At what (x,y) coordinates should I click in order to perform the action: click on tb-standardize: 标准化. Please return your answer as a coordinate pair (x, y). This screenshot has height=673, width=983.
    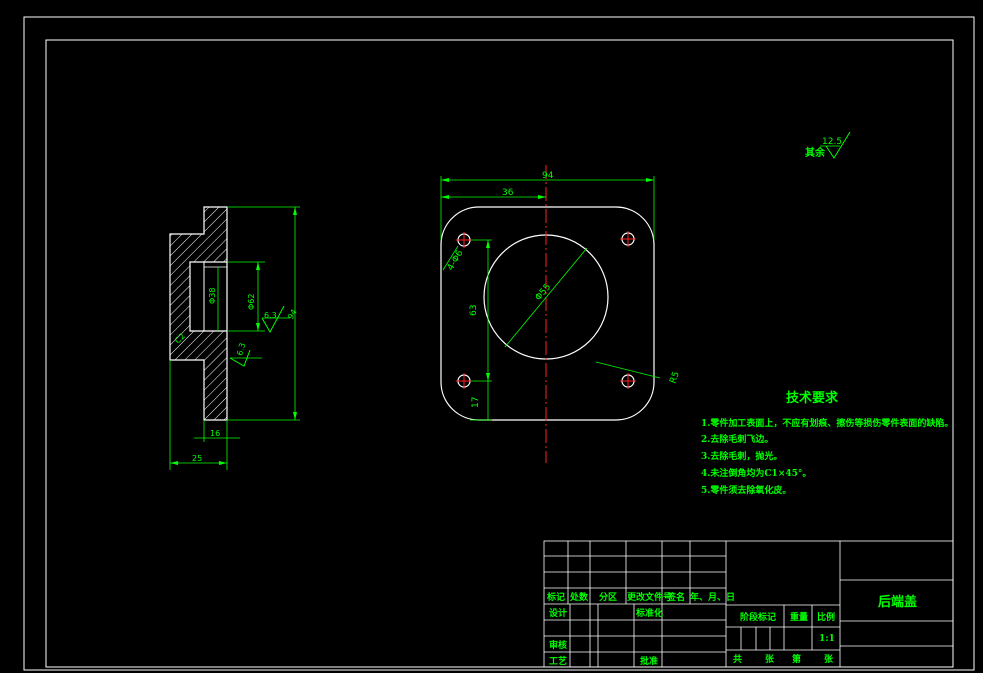
    Looking at the image, I should click on (649, 613).